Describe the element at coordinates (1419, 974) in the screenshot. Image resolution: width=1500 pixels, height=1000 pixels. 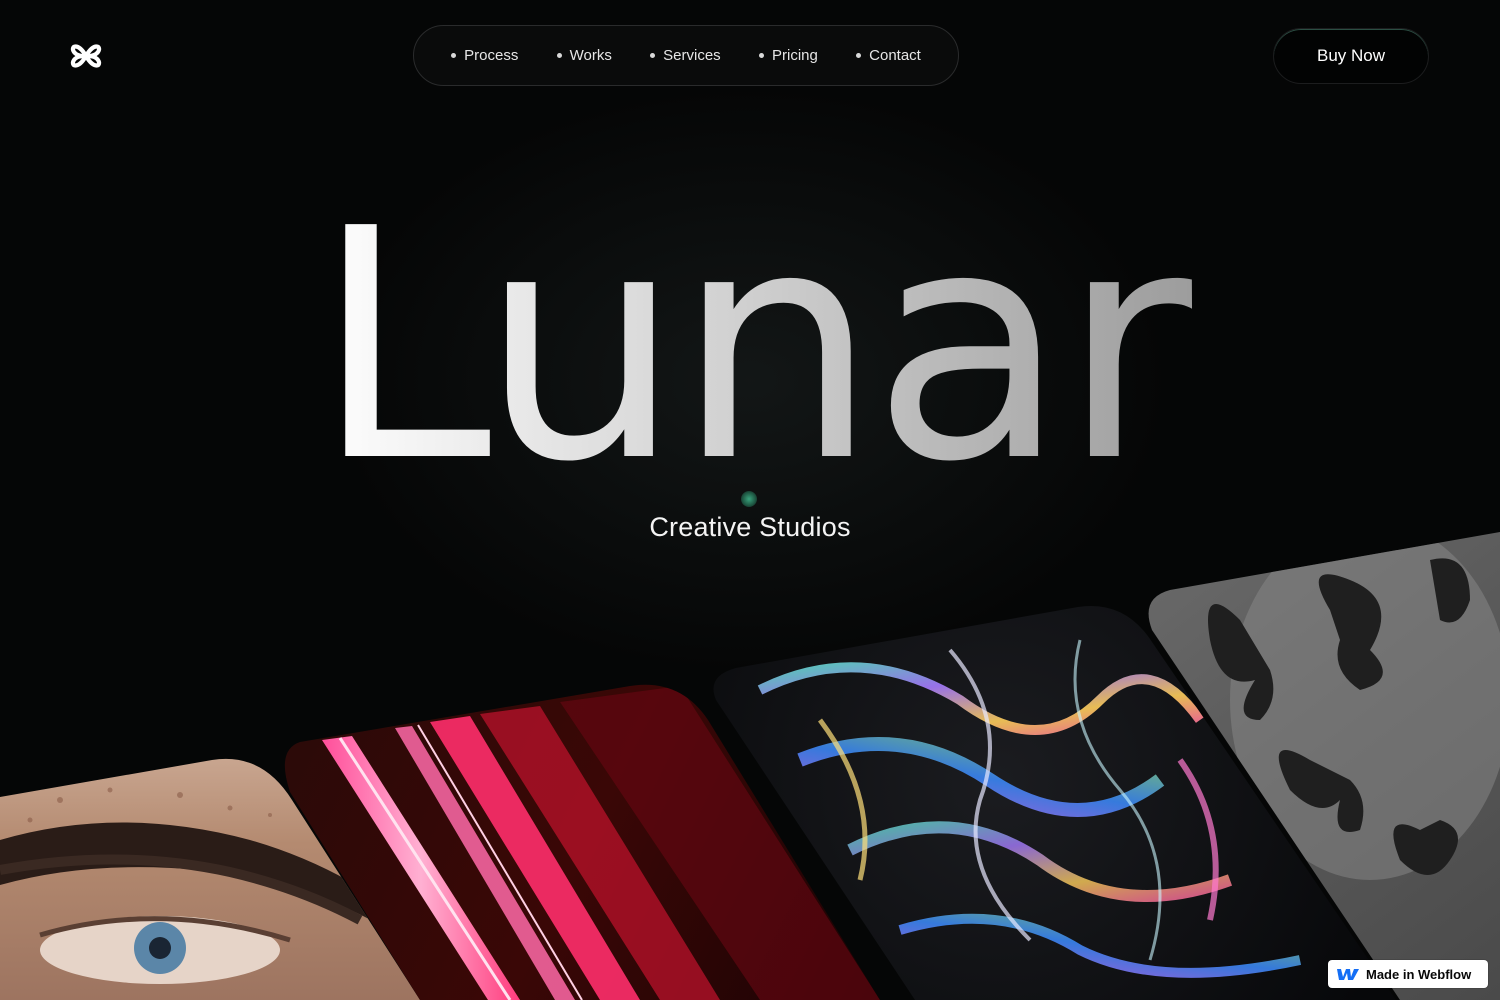
I see `badge-label: Made in Webflow` at that location.